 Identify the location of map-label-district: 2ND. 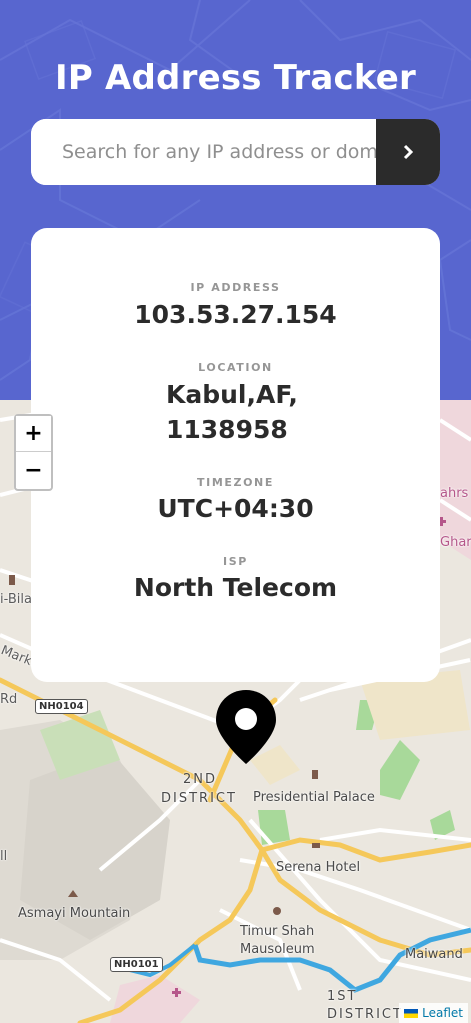
(200, 779).